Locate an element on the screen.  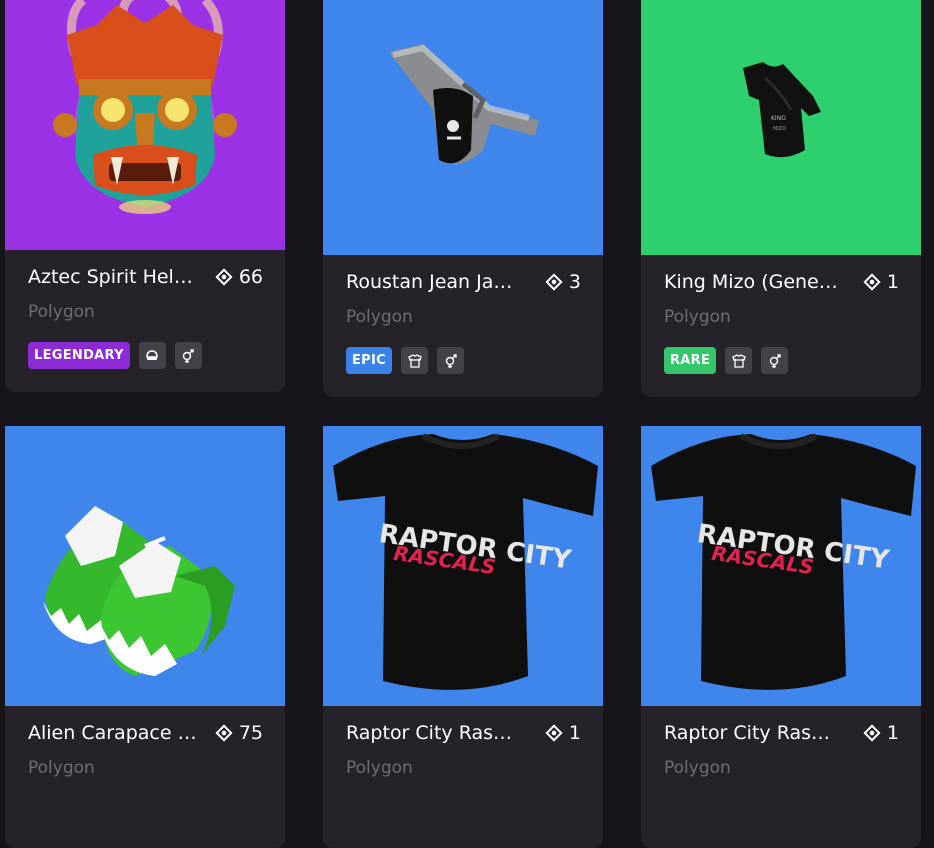
shirt-image: KING MIZO is located at coordinates (782, 110).